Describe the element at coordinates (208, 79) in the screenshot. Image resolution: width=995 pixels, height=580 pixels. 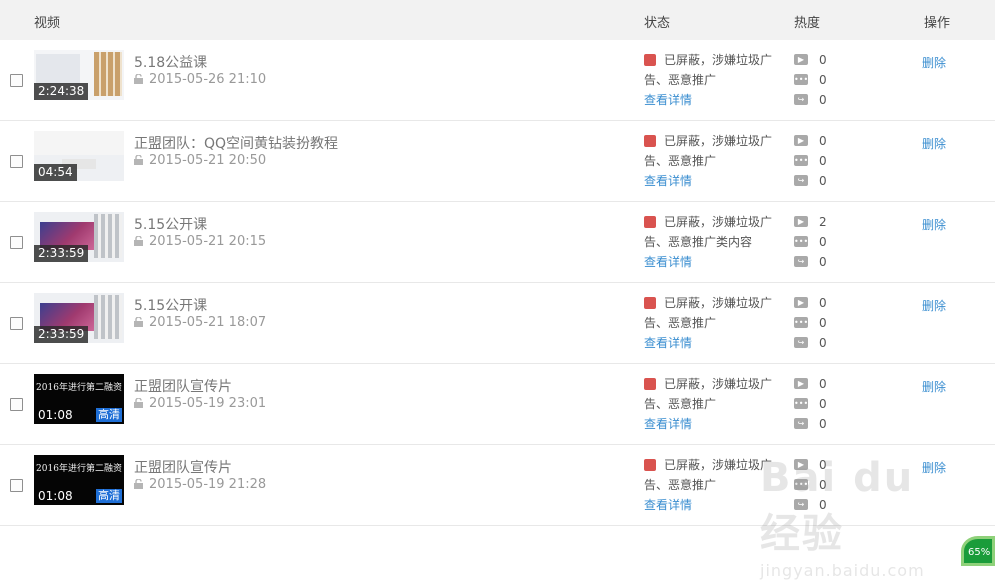
I see `video-date-text: 2015-05-26 21:10` at that location.